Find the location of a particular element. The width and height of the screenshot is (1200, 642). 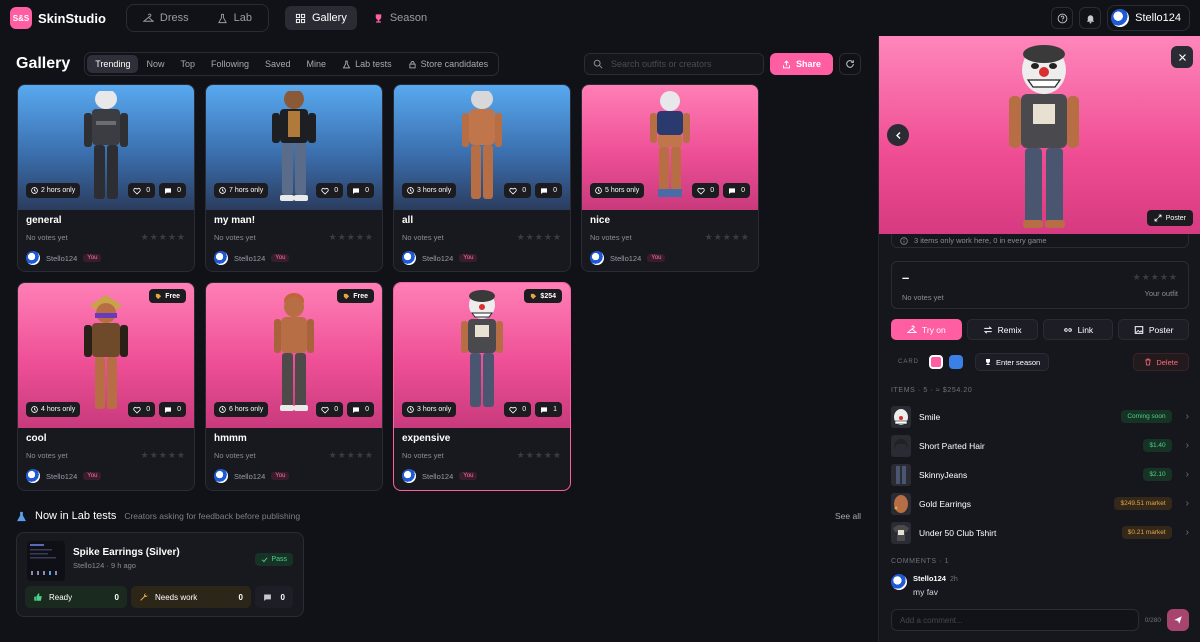

clock-icon is located at coordinates (34, 409).